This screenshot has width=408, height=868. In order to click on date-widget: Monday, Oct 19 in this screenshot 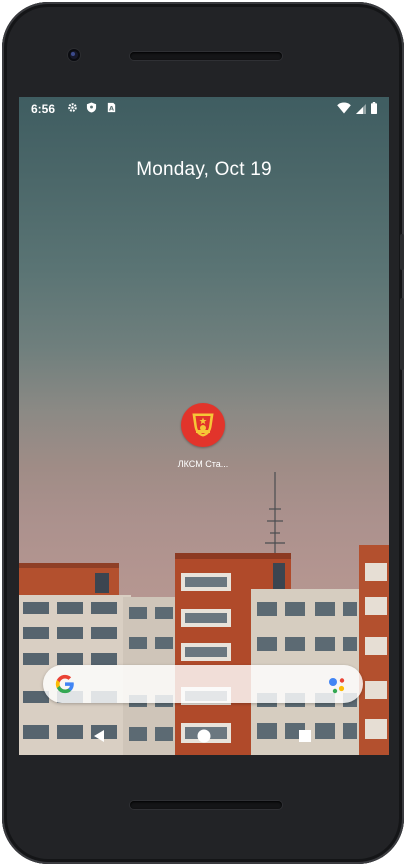, I will do `click(204, 170)`.